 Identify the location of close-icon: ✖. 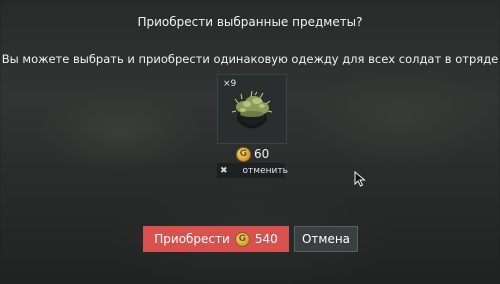
(224, 170).